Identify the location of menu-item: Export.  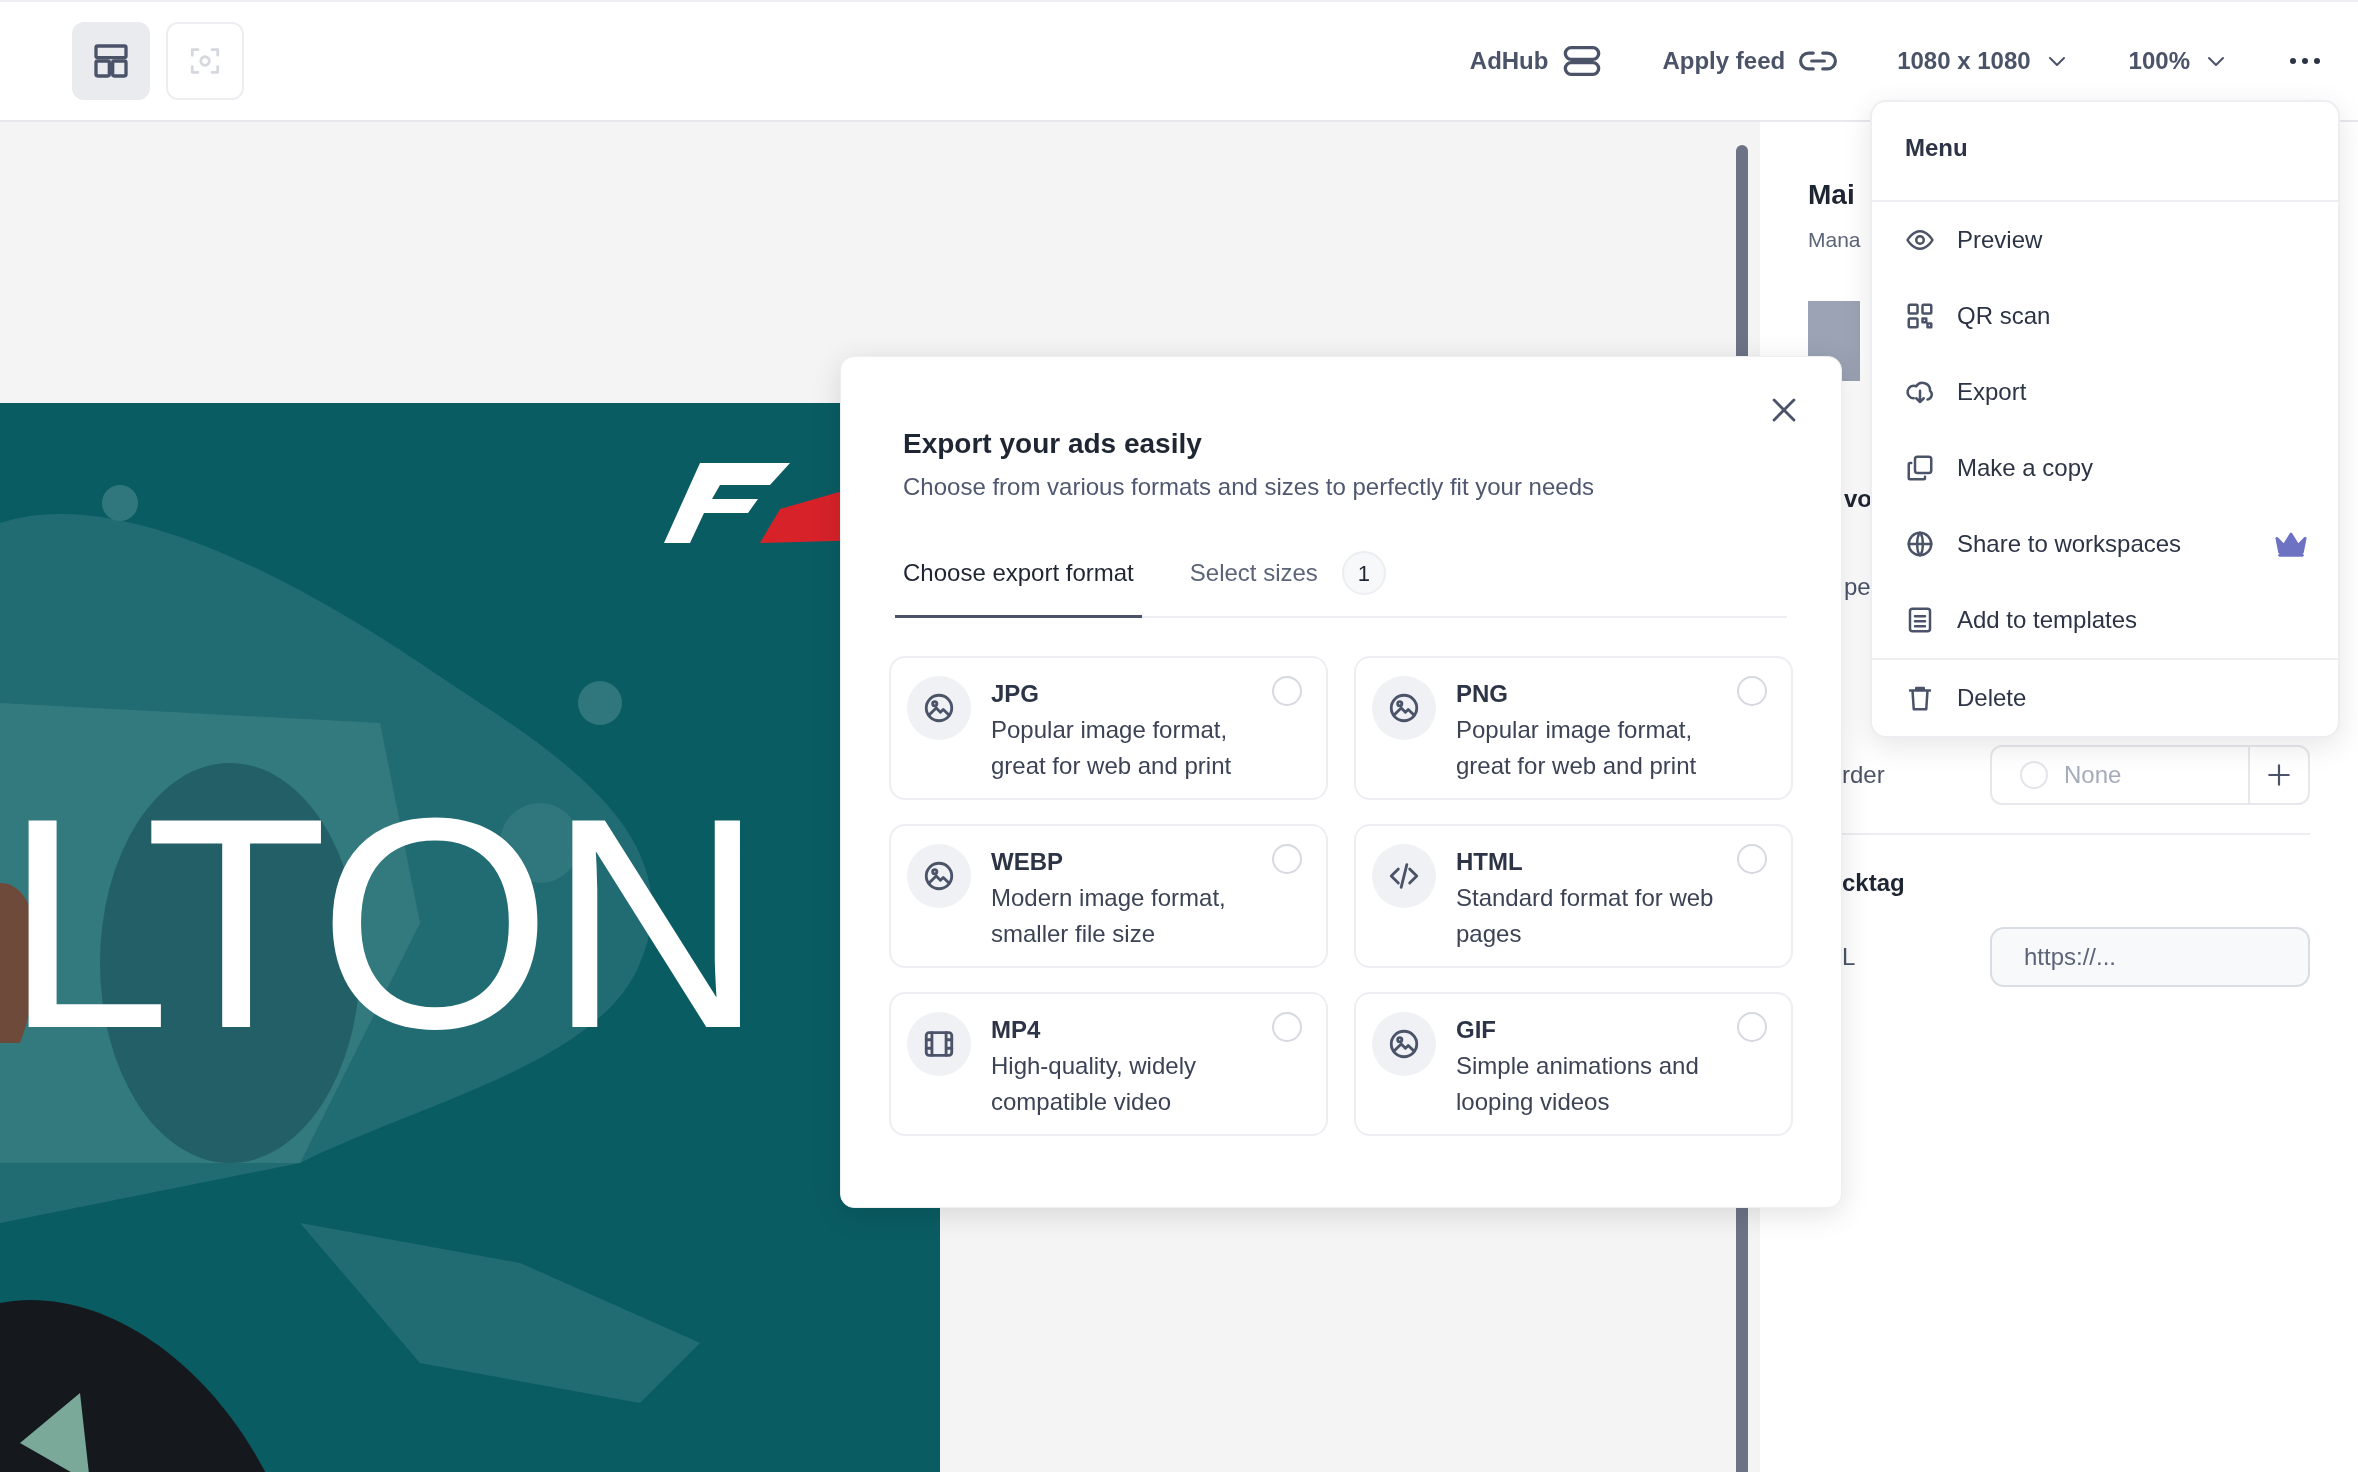
(2105, 392).